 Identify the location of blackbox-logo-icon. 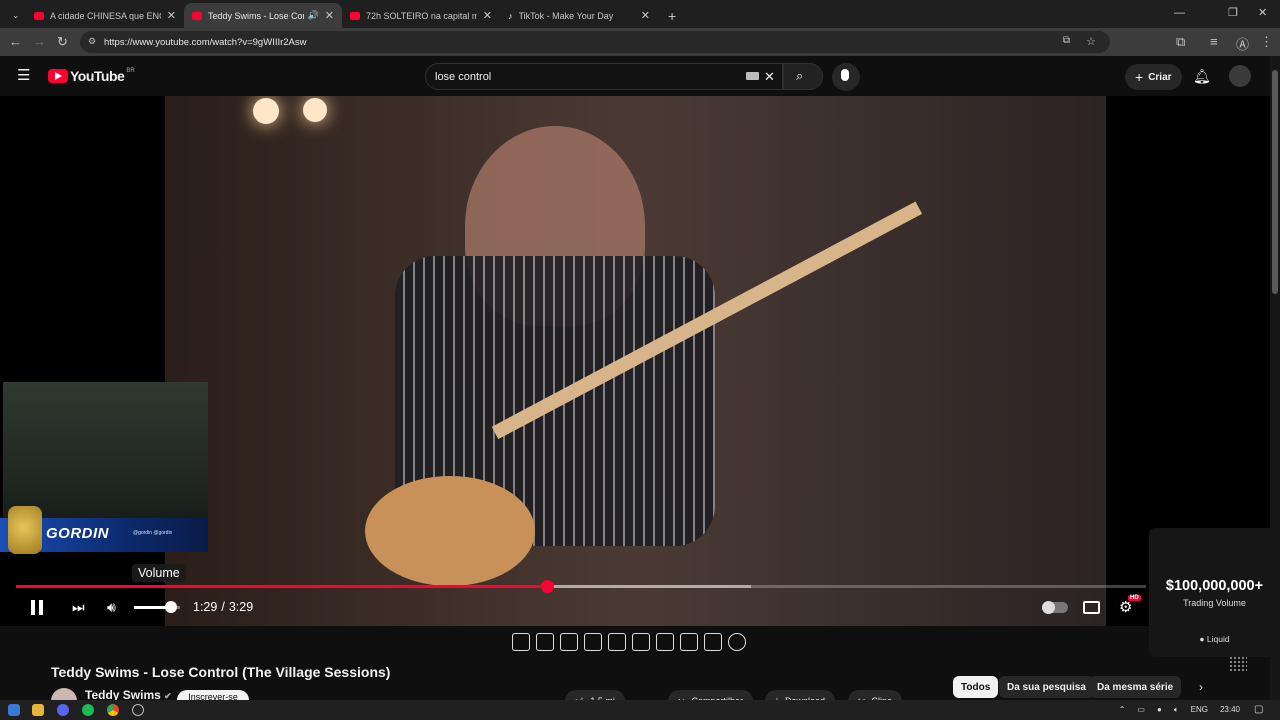
(1238, 664).